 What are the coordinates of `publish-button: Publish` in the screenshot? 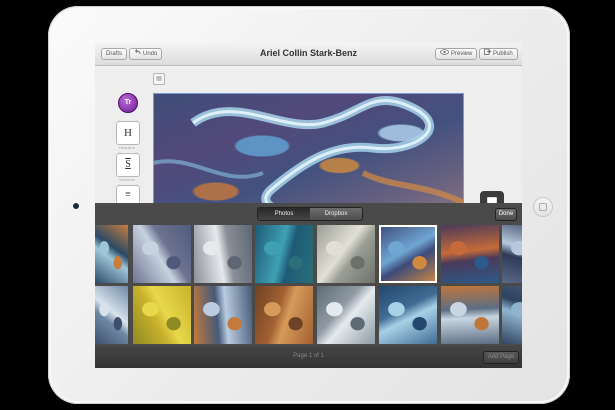 It's located at (498, 54).